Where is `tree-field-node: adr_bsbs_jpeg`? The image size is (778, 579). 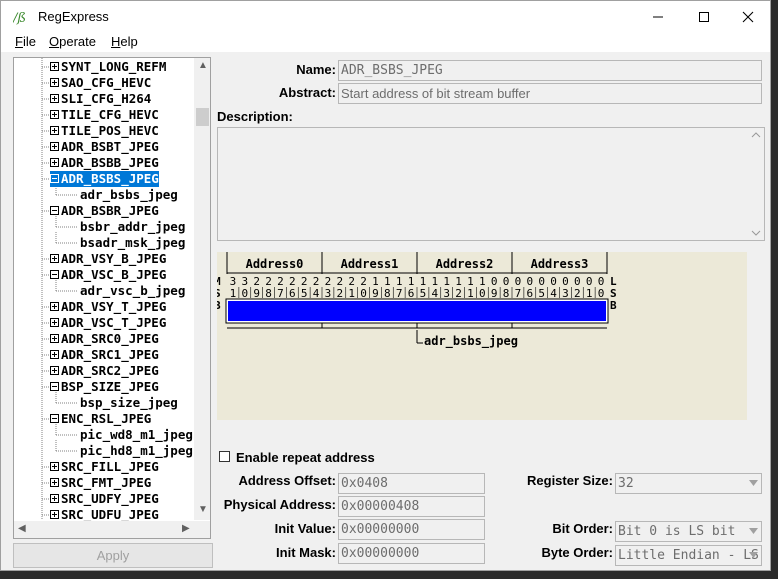 tree-field-node: adr_bsbs_jpeg is located at coordinates (129, 195).